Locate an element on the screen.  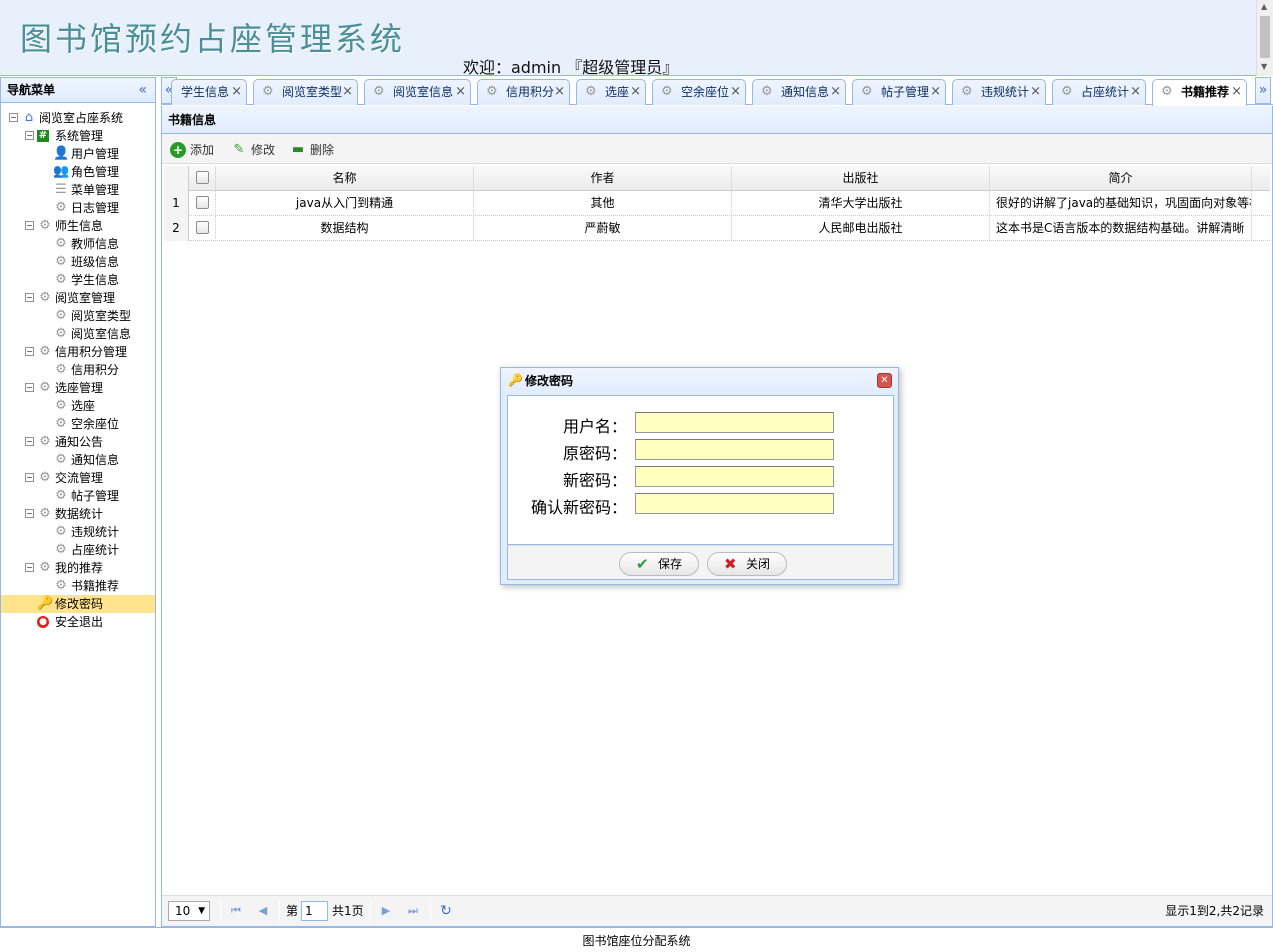
table-row: 2 数据结构 严蔚敏 人民邮电出版社 这本书是C语言版本的数据结构基础。讲解清晰 is located at coordinates (717, 228).